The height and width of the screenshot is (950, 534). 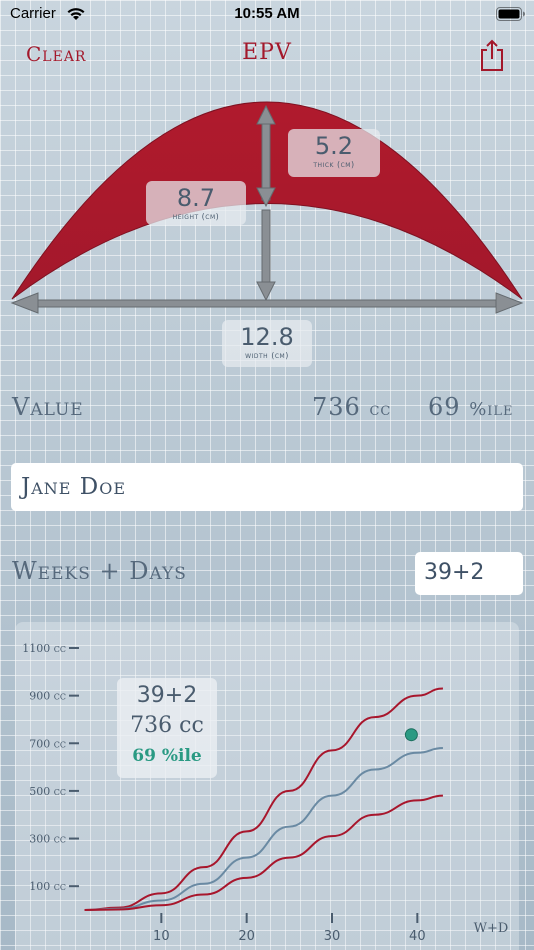 What do you see at coordinates (267, 355) in the screenshot?
I see `width-label: width (cm)` at bounding box center [267, 355].